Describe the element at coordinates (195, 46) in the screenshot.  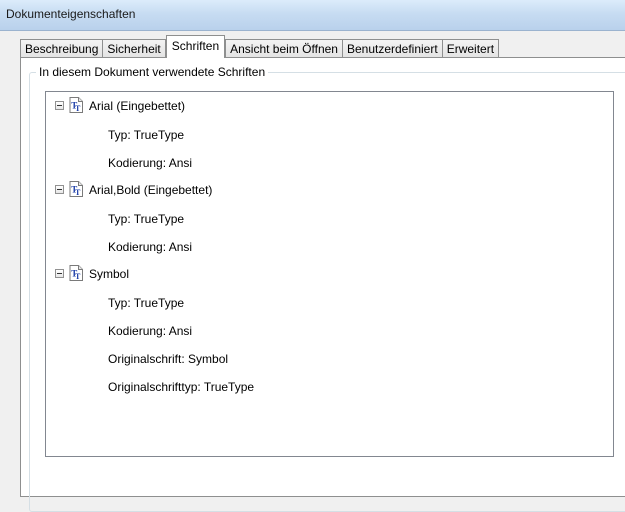
I see `tab-schriften: Schriften` at that location.